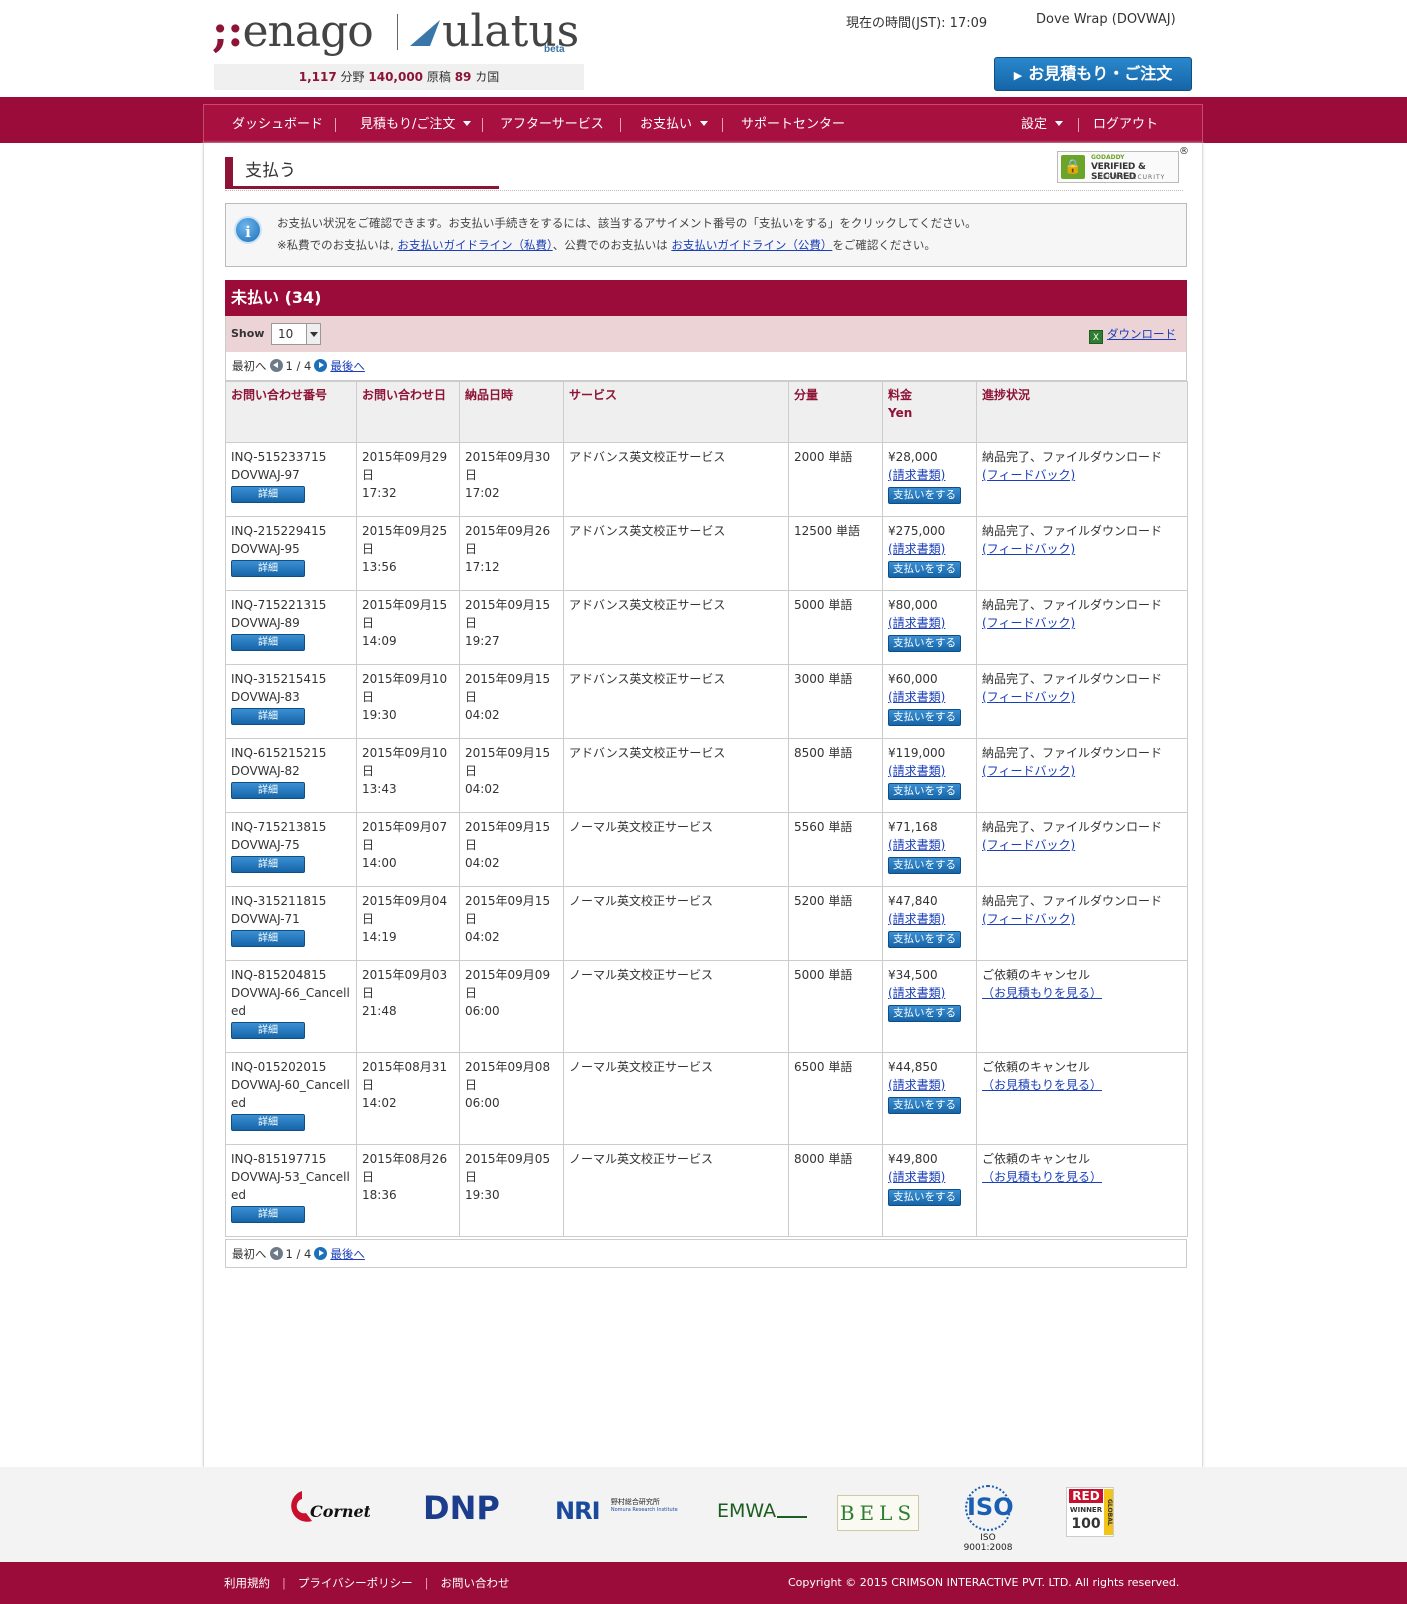 The image size is (1407, 1604). What do you see at coordinates (247, 1583) in the screenshot?
I see `terms-link: 利用規約` at bounding box center [247, 1583].